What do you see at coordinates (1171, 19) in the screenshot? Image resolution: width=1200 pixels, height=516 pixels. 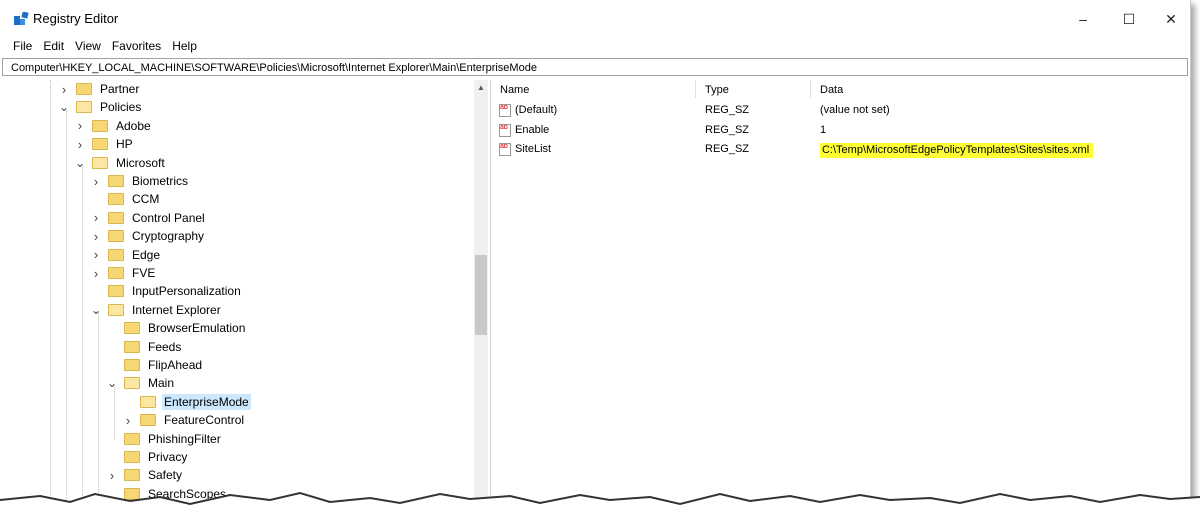 I see `close-button: ✕` at bounding box center [1171, 19].